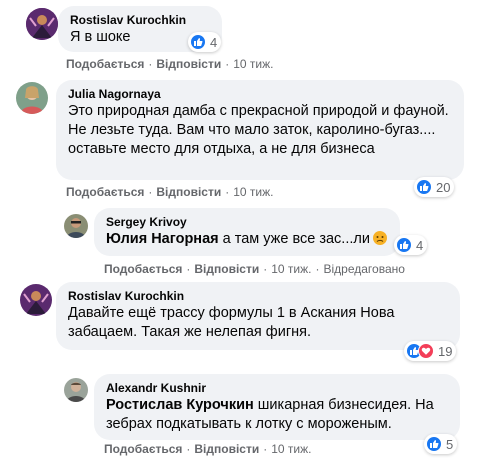 The image size is (498, 458). What do you see at coordinates (32, 98) in the screenshot?
I see `avatar-julia` at bounding box center [32, 98].